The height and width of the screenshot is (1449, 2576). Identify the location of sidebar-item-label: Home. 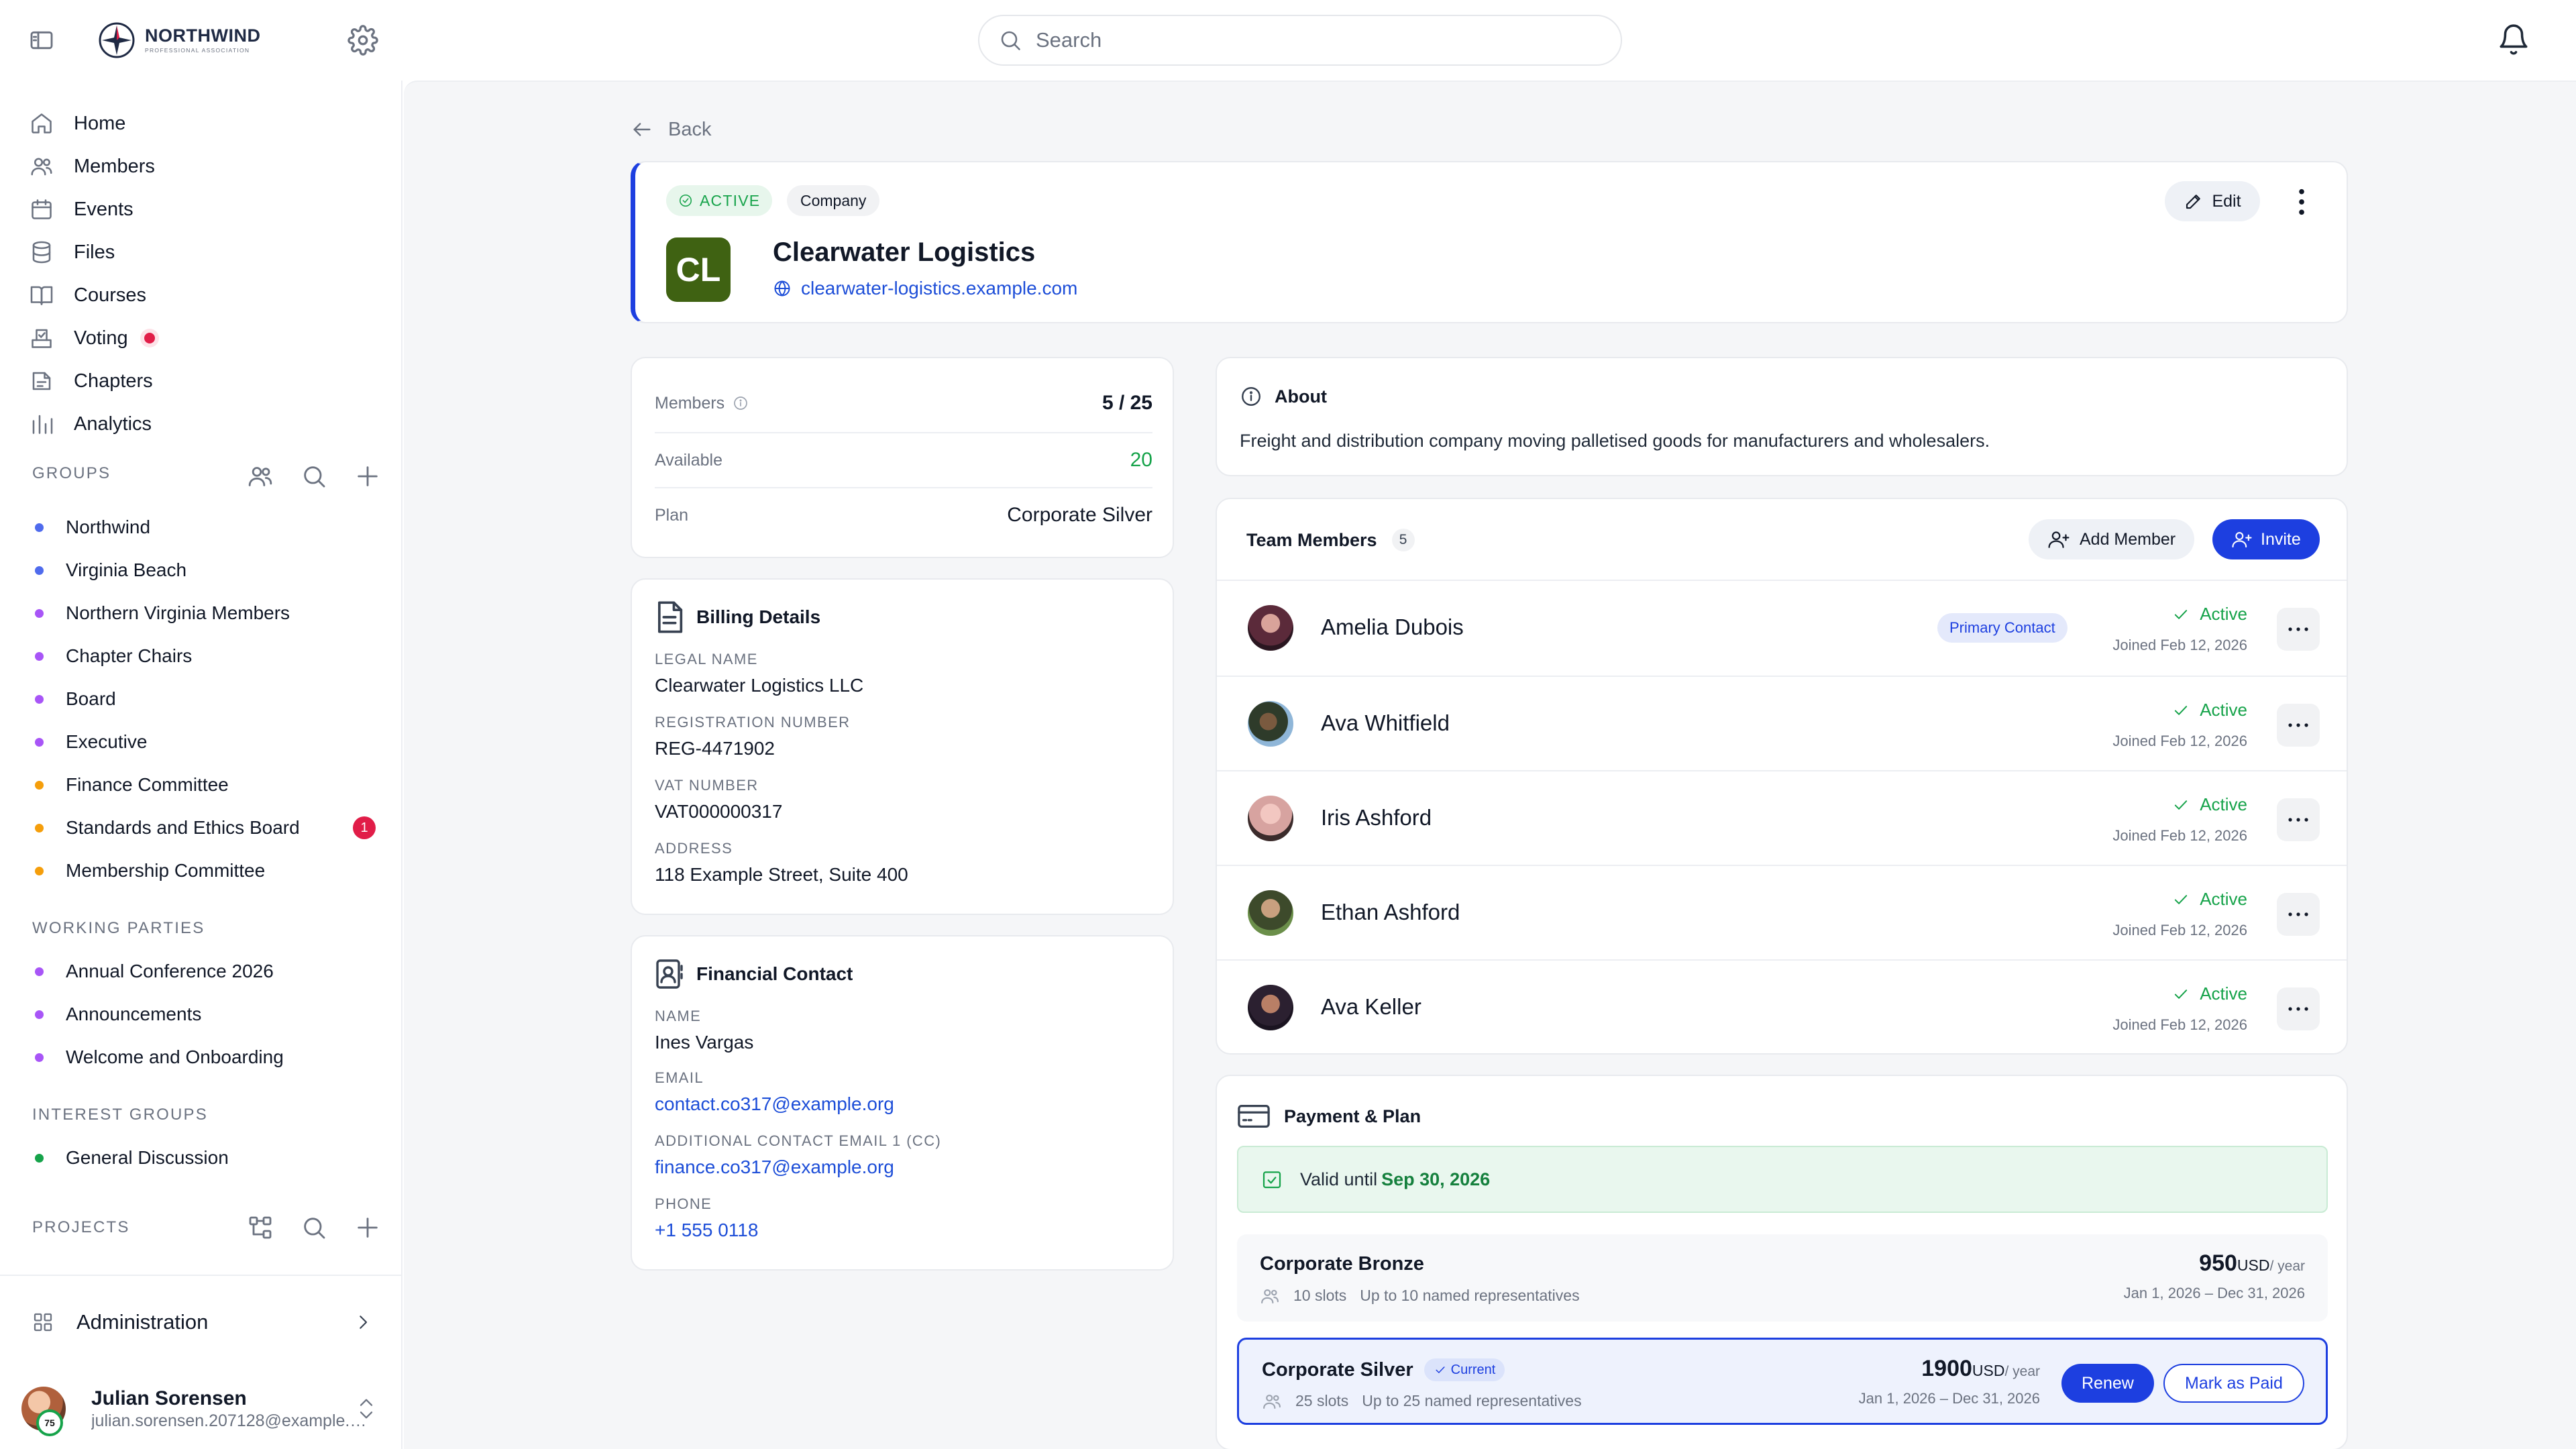
(100, 123).